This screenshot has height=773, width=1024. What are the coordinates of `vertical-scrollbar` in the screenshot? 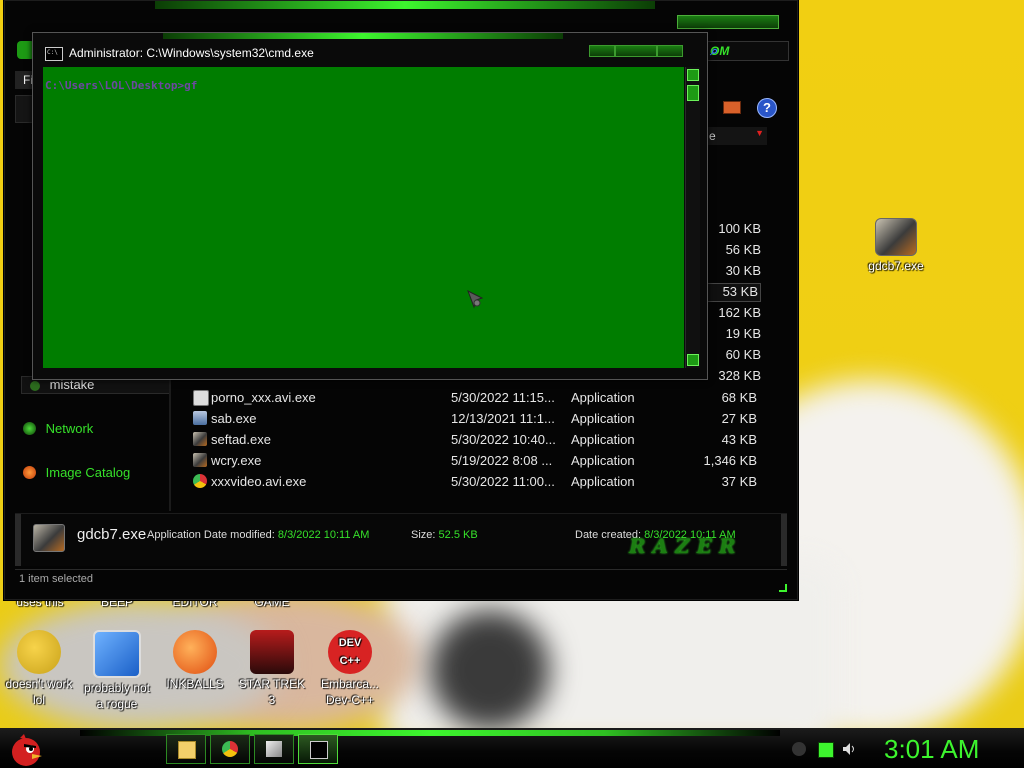 It's located at (692, 217).